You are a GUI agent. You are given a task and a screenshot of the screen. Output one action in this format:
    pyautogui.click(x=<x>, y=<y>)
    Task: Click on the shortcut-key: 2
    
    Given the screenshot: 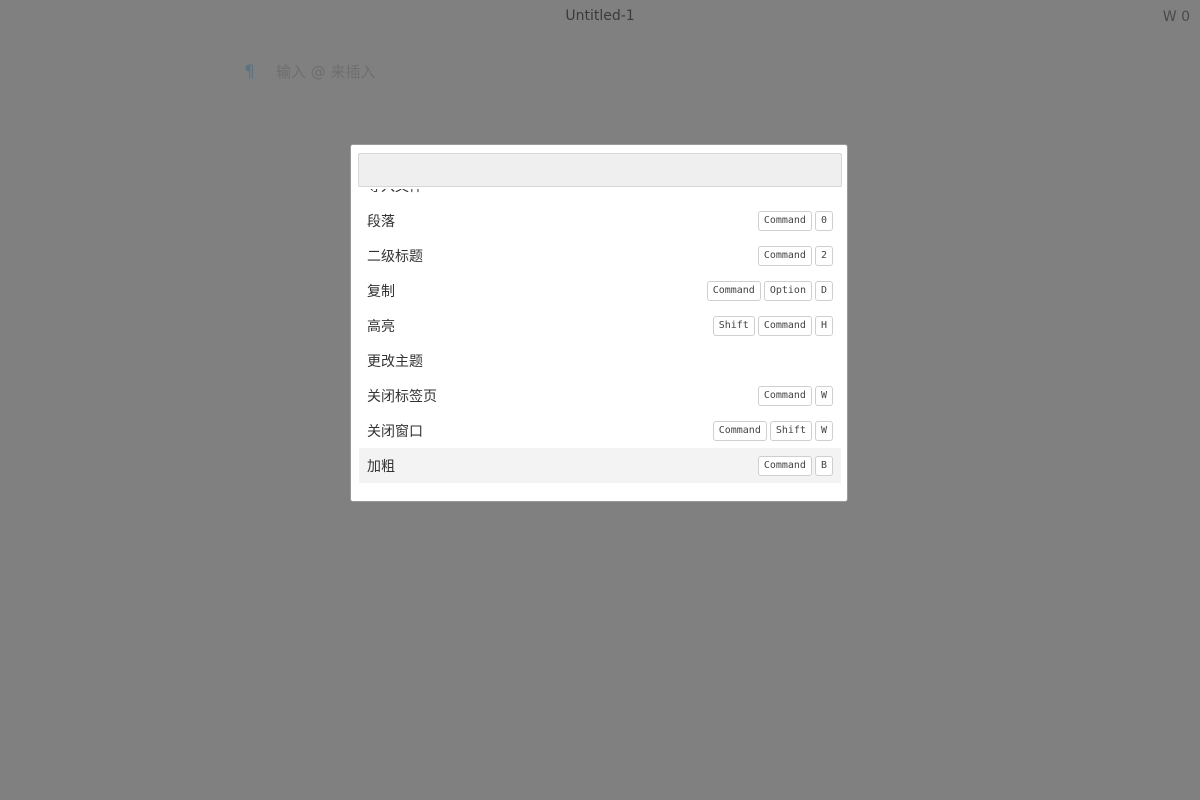 What is the action you would take?
    pyautogui.click(x=823, y=255)
    